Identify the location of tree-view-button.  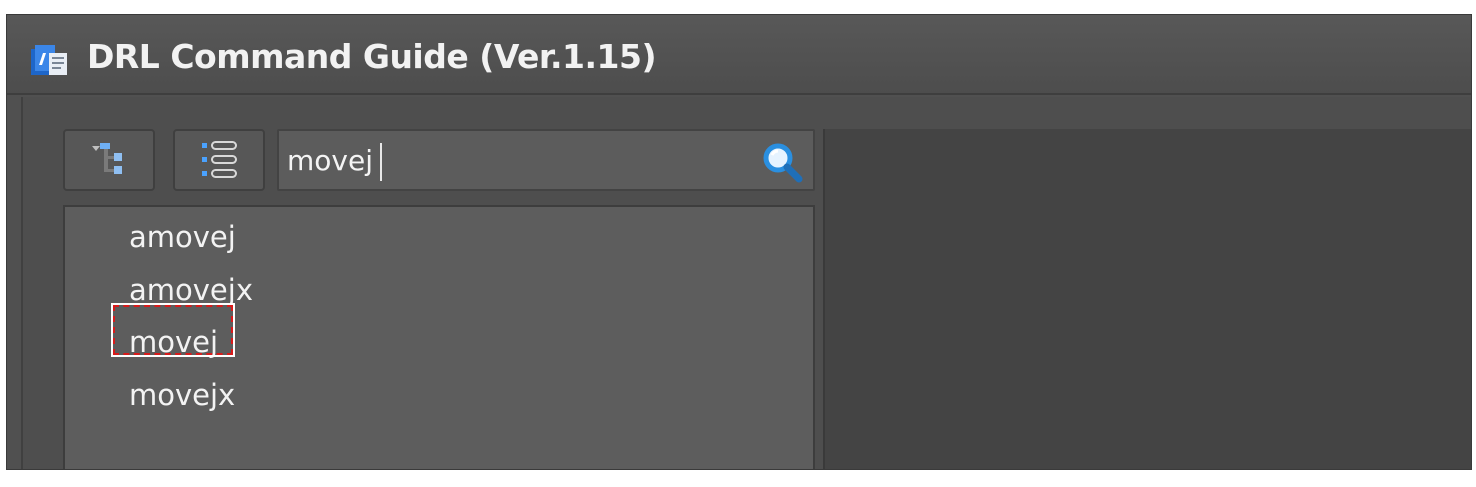
(109, 160).